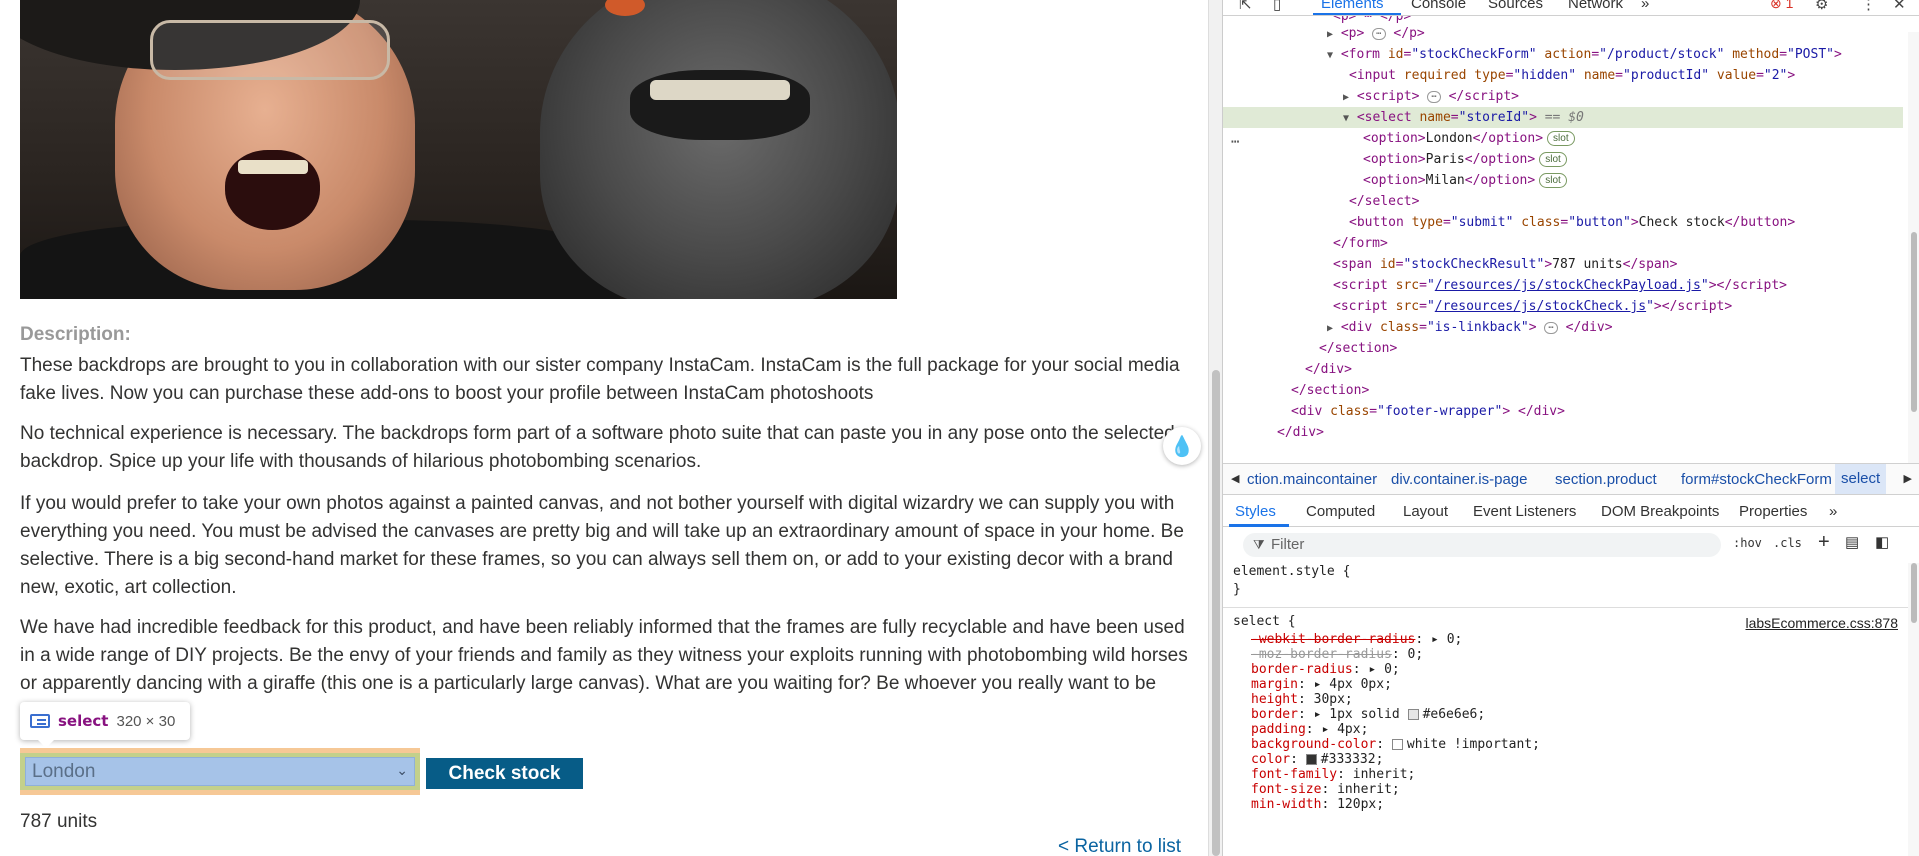 The height and width of the screenshot is (856, 1919). Describe the element at coordinates (1899, 6) in the screenshot. I see `close-icon: ✕` at that location.